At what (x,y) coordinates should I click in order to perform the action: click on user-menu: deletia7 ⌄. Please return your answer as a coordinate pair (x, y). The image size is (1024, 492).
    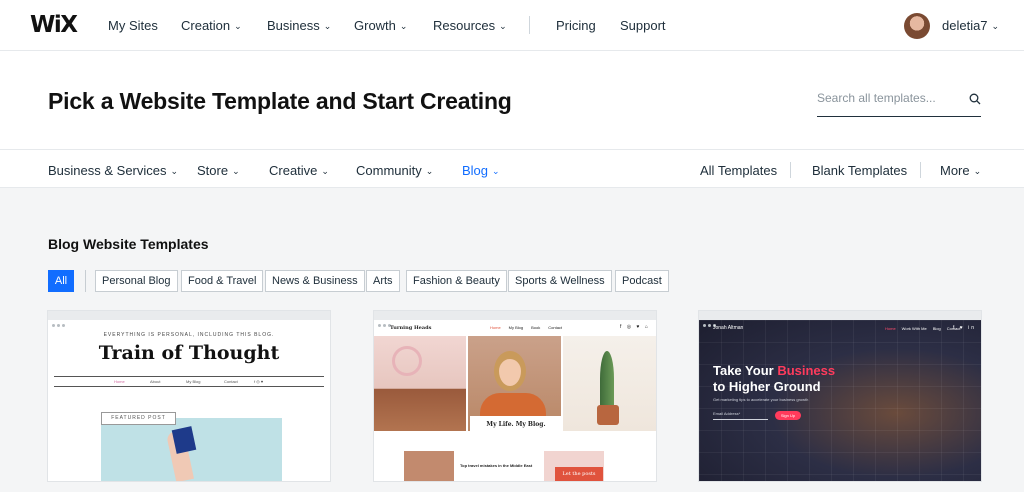
    Looking at the image, I should click on (970, 25).